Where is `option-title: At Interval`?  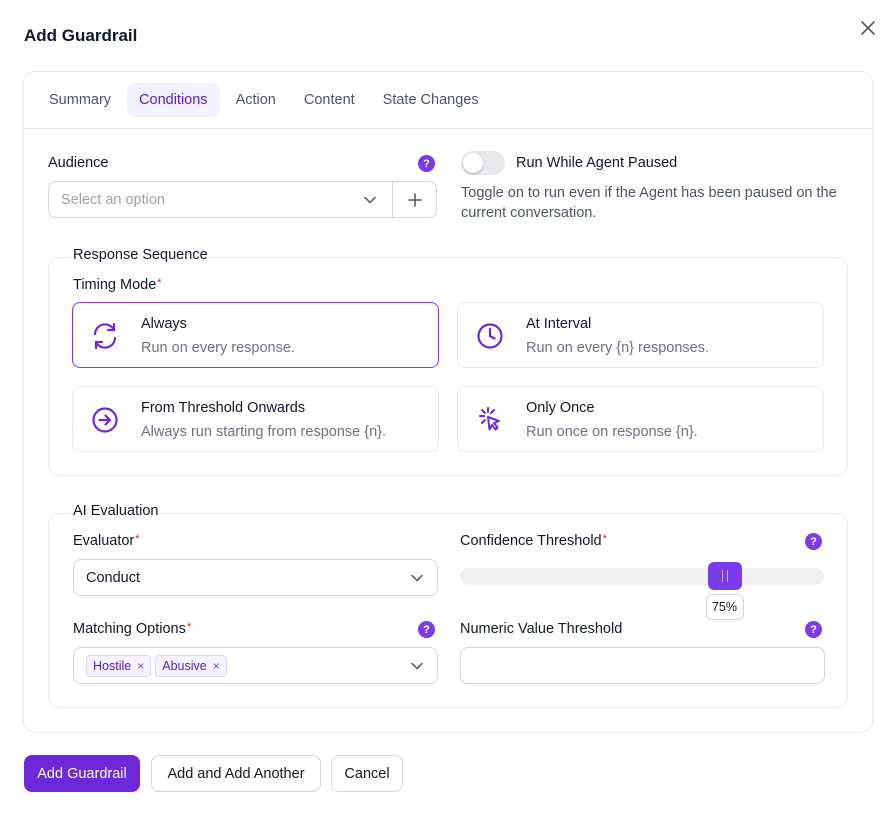
option-title: At Interval is located at coordinates (559, 324).